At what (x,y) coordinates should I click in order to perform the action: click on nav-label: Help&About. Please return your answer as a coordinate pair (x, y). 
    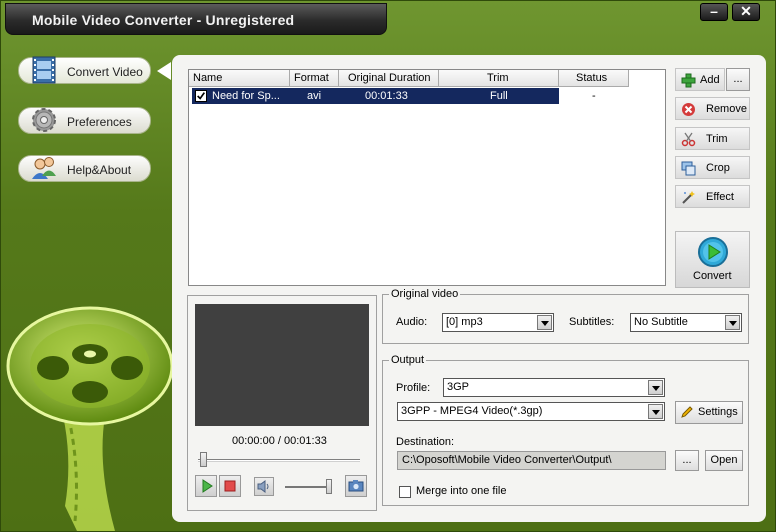
    Looking at the image, I should click on (99, 170).